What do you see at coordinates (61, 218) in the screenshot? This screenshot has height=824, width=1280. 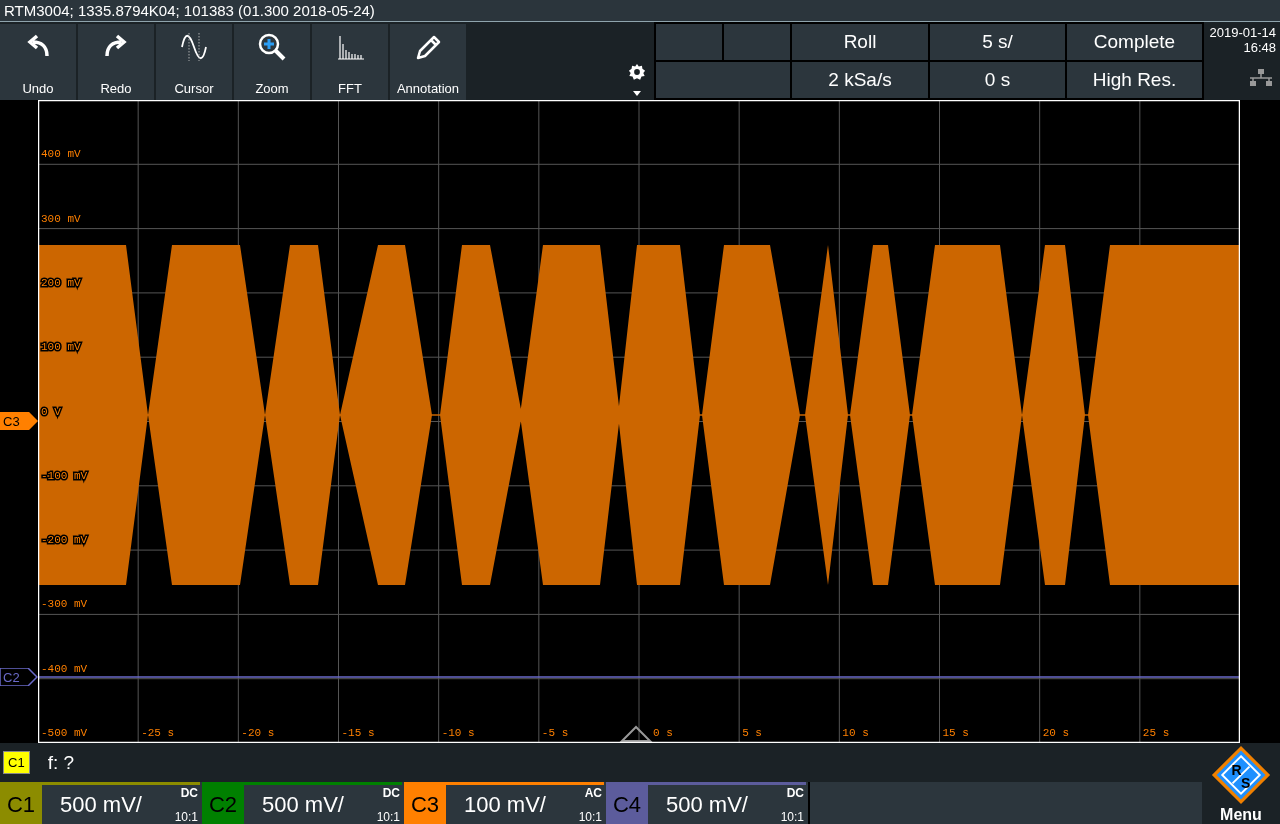 I see `y-axis-label: 300 mV` at bounding box center [61, 218].